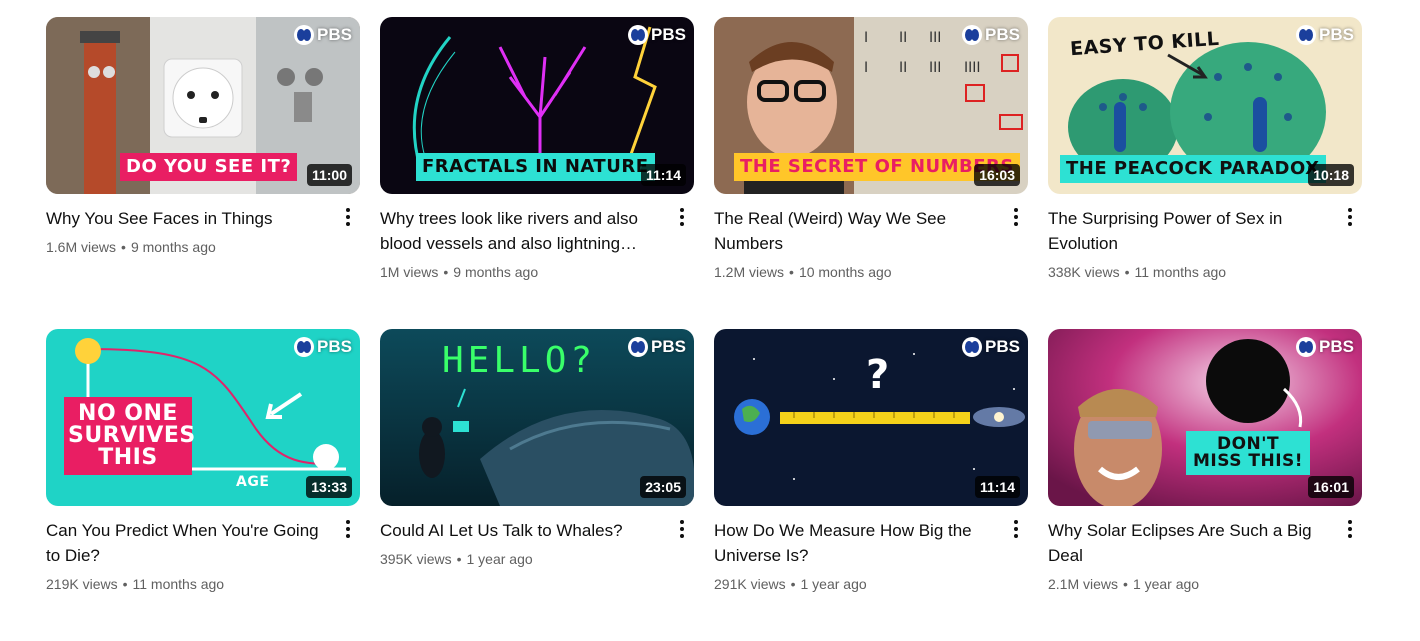 Image resolution: width=1420 pixels, height=641 pixels. I want to click on video-stats: 338K views • 11 months ago, so click(1137, 272).